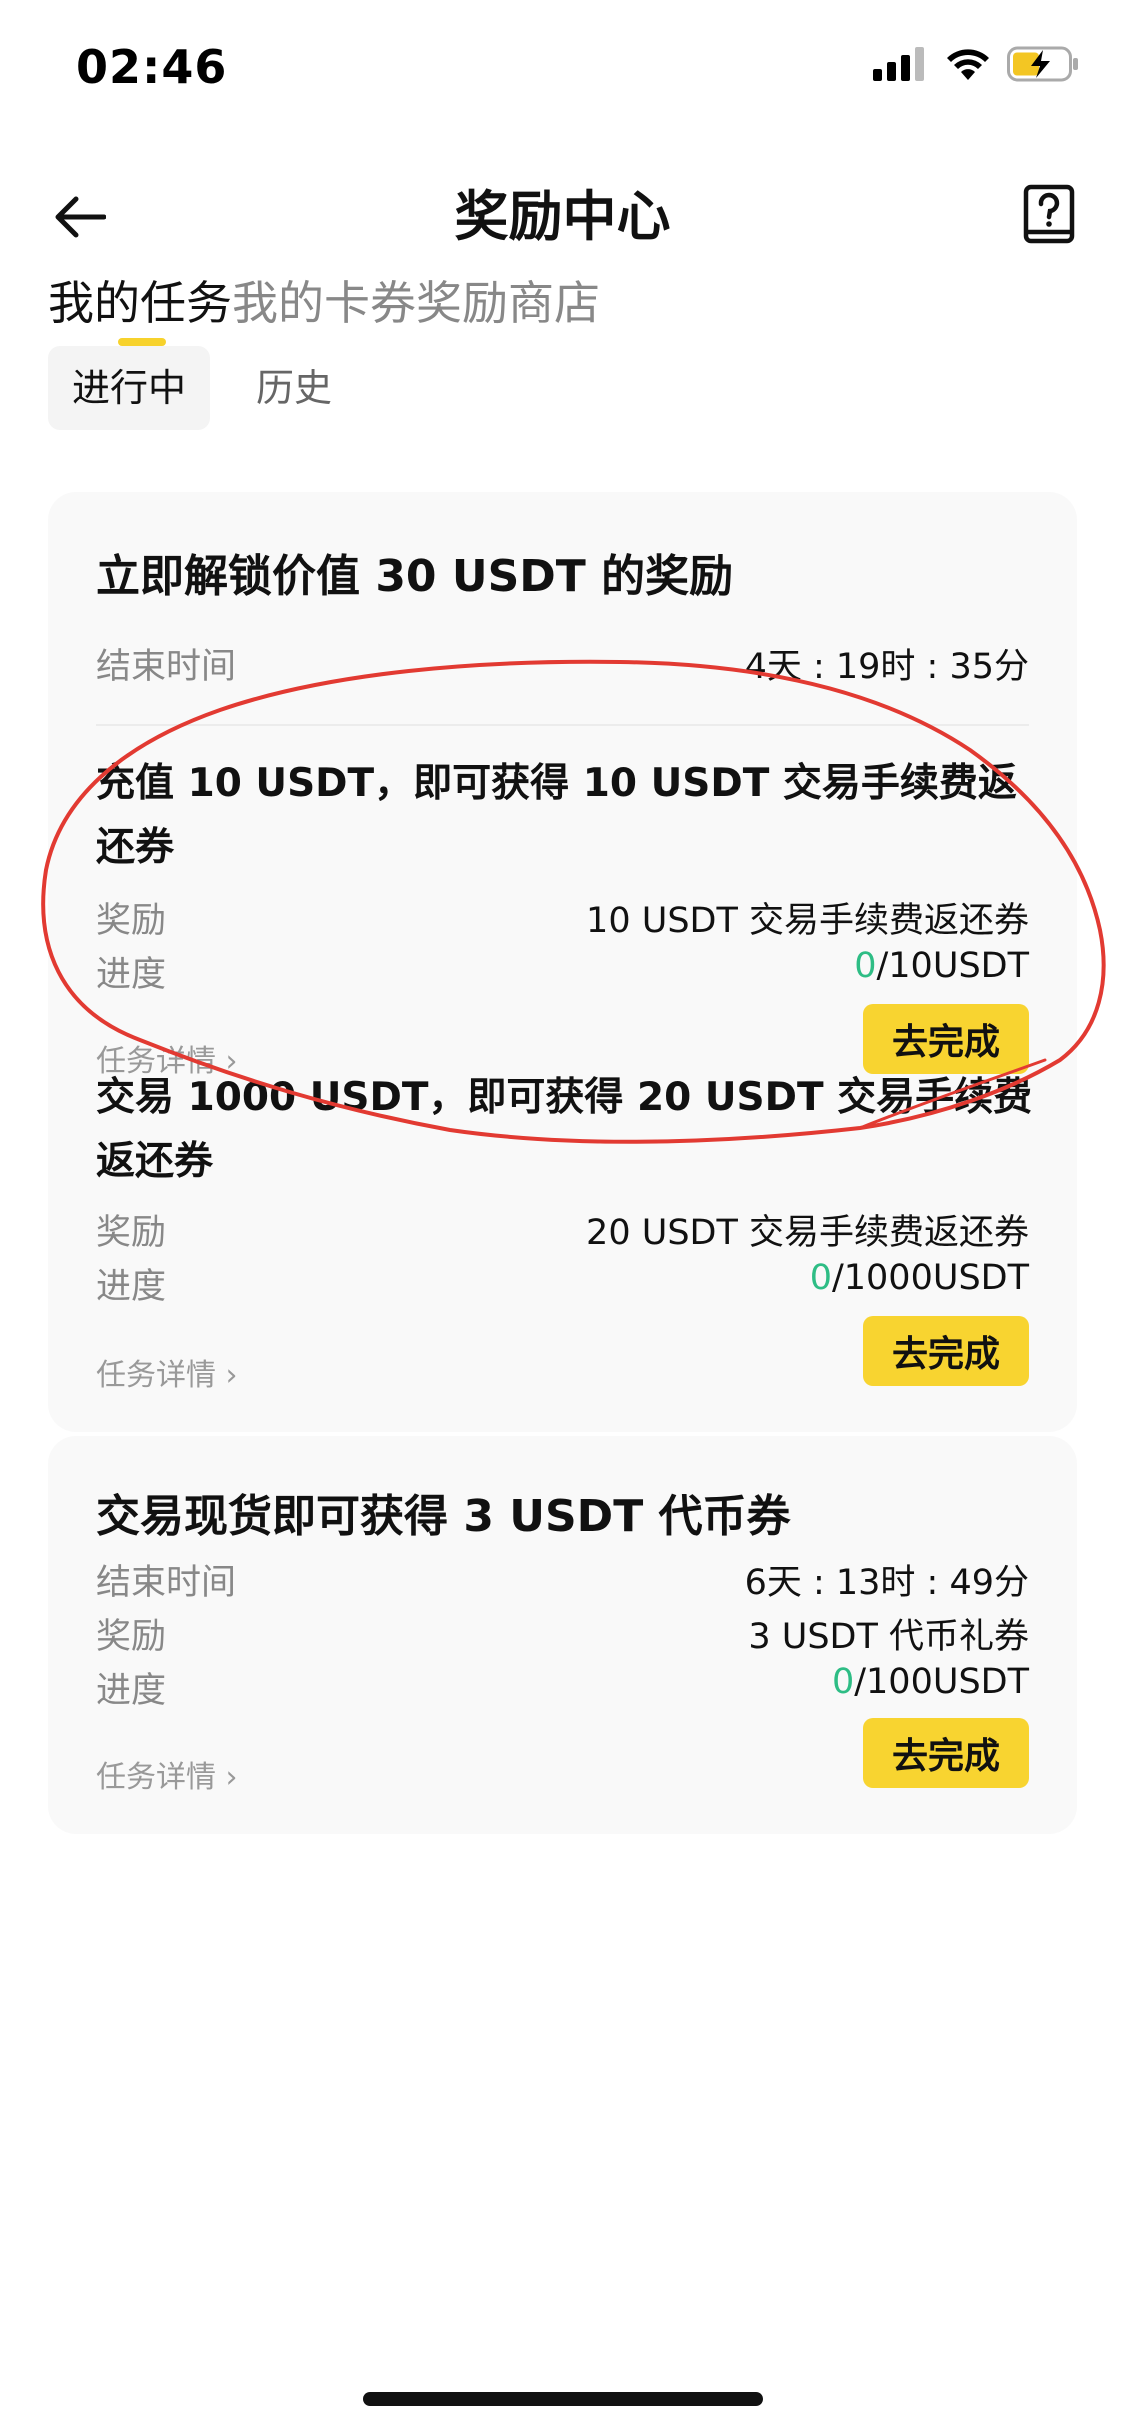 The image size is (1125, 2436). I want to click on task-title: 充值 10 USDT，即可获得 10 USDT 交易手续费返还券, so click(556, 815).